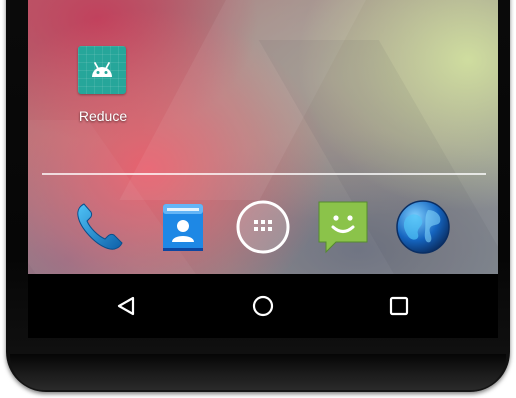 The image size is (516, 398). I want to click on globe-icon, so click(423, 227).